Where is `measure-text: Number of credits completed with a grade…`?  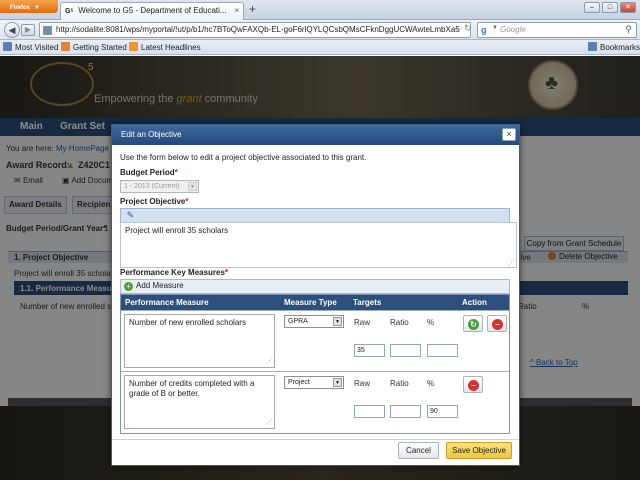 measure-text: Number of credits completed with a grade… is located at coordinates (192, 388).